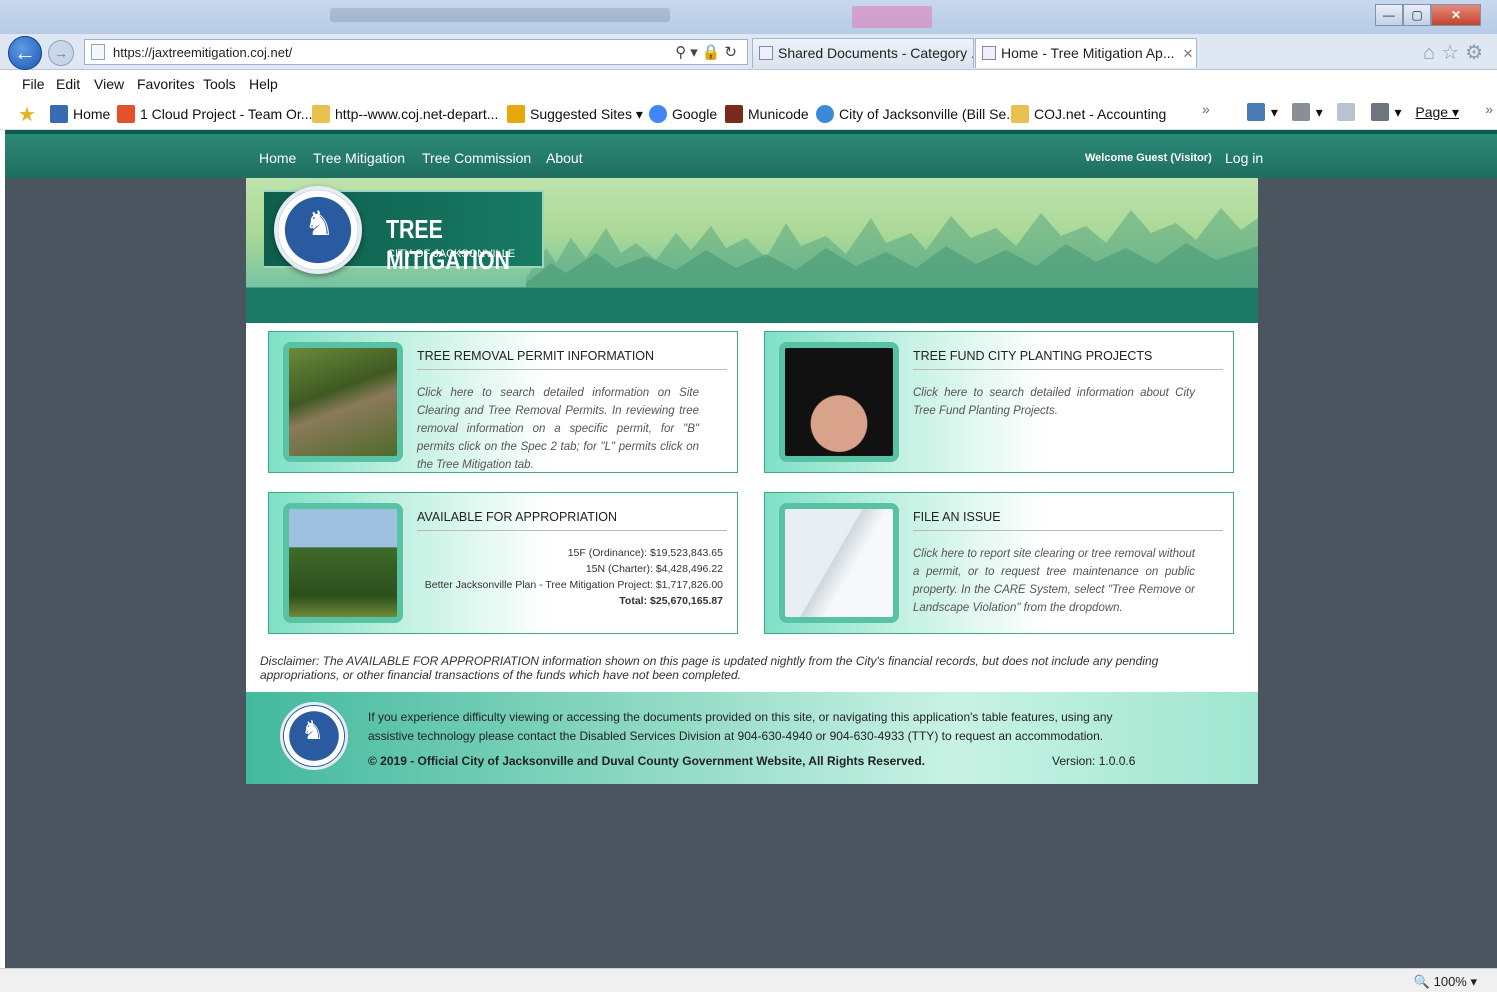  What do you see at coordinates (575, 114) in the screenshot?
I see `fav-suggested-sites: Suggested Sites ▾` at bounding box center [575, 114].